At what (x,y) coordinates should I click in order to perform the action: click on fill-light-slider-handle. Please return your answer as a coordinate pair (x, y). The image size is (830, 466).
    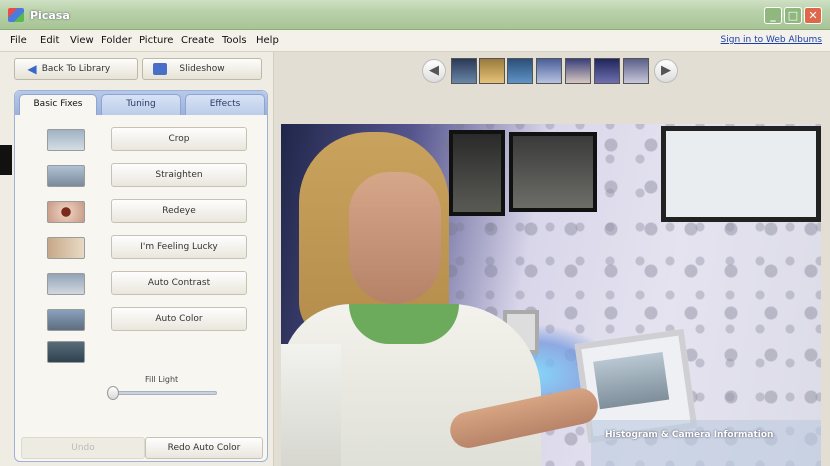
    Looking at the image, I should click on (113, 393).